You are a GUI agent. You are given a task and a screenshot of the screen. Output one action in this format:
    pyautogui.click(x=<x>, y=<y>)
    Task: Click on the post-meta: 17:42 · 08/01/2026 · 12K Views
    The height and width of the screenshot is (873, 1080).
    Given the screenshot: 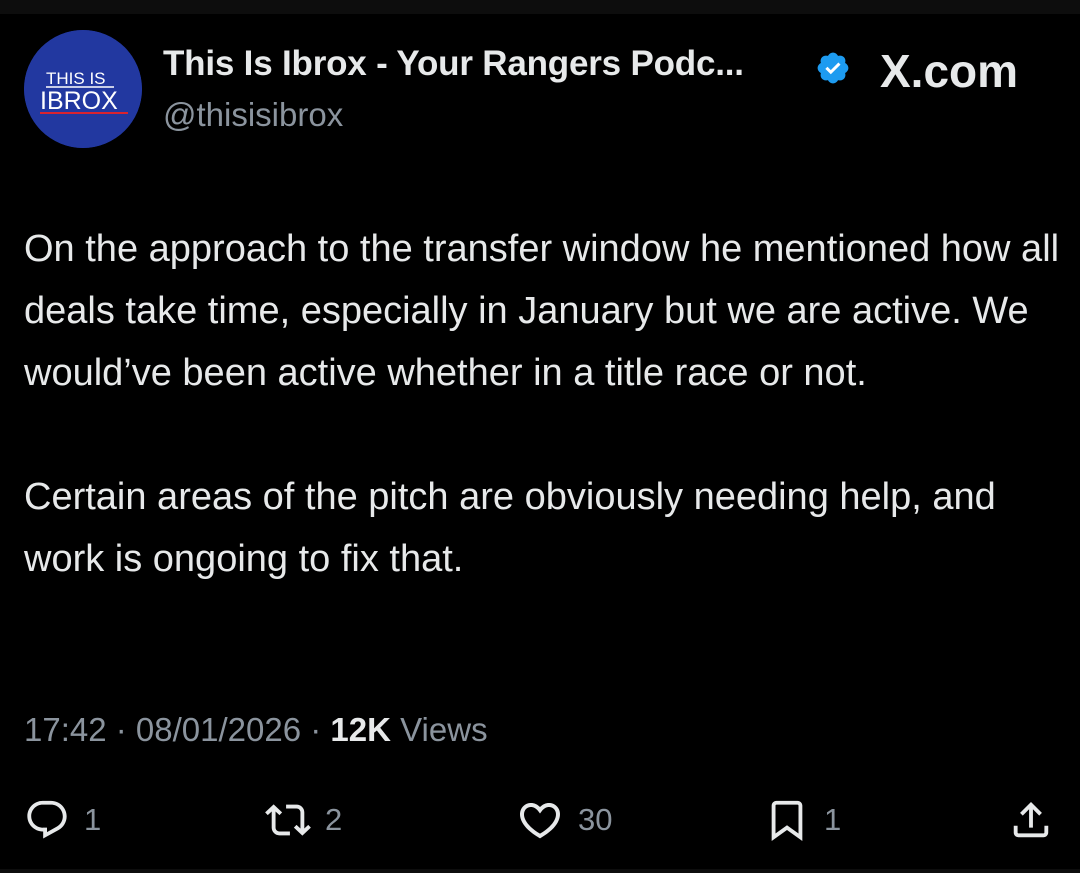 What is the action you would take?
    pyautogui.click(x=256, y=730)
    